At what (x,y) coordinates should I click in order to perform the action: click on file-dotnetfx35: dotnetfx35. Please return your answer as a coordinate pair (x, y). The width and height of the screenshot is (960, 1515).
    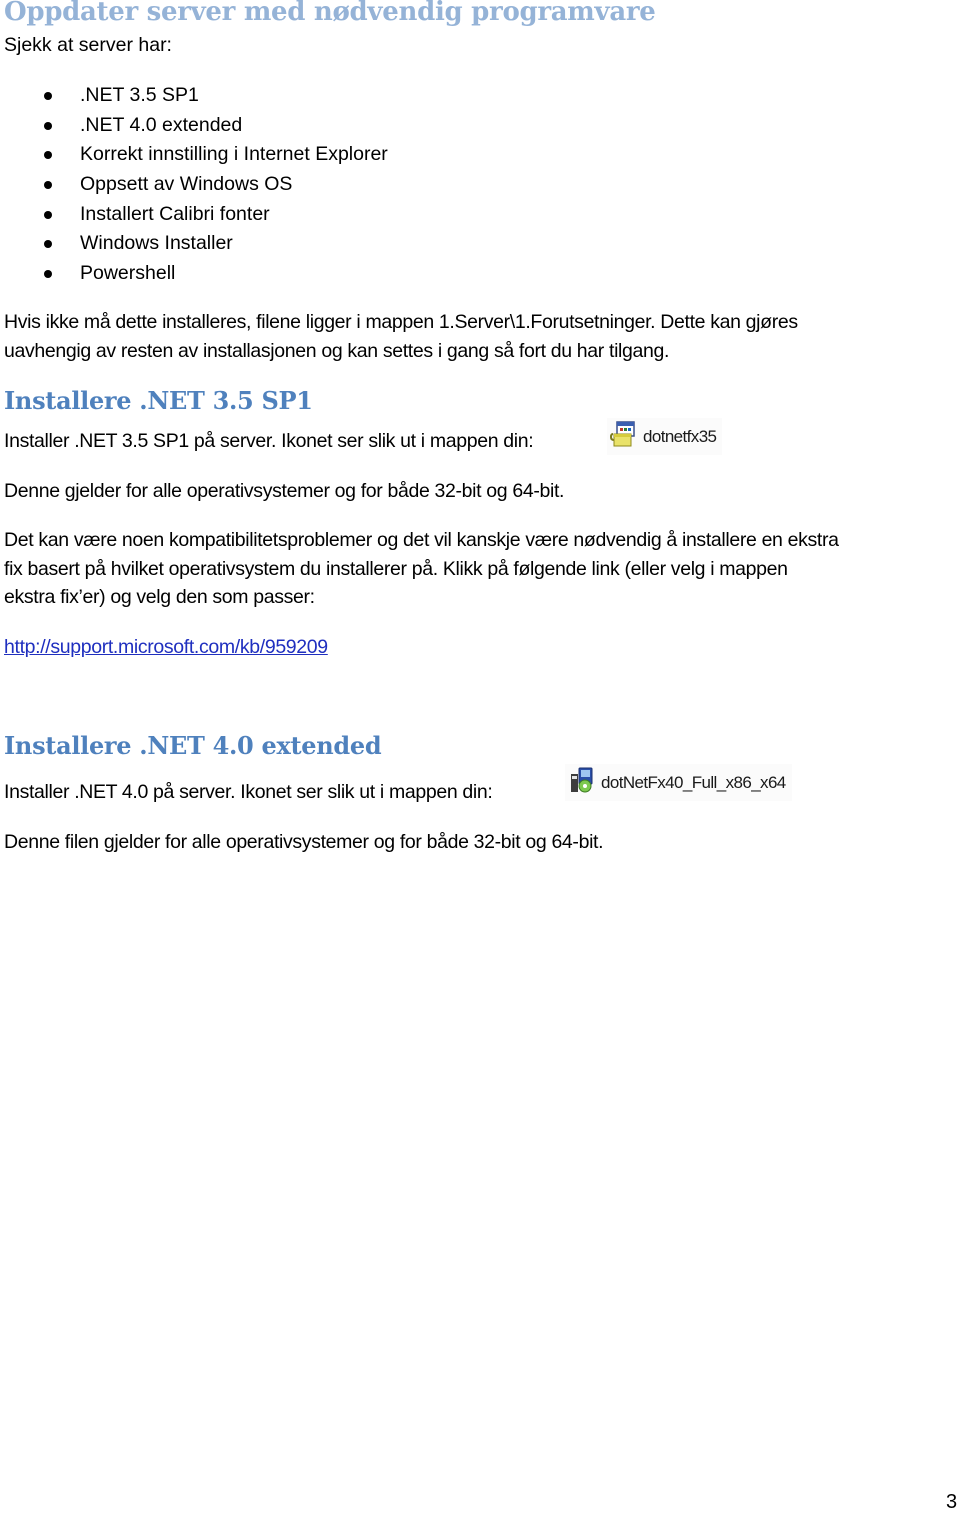
    Looking at the image, I should click on (665, 436).